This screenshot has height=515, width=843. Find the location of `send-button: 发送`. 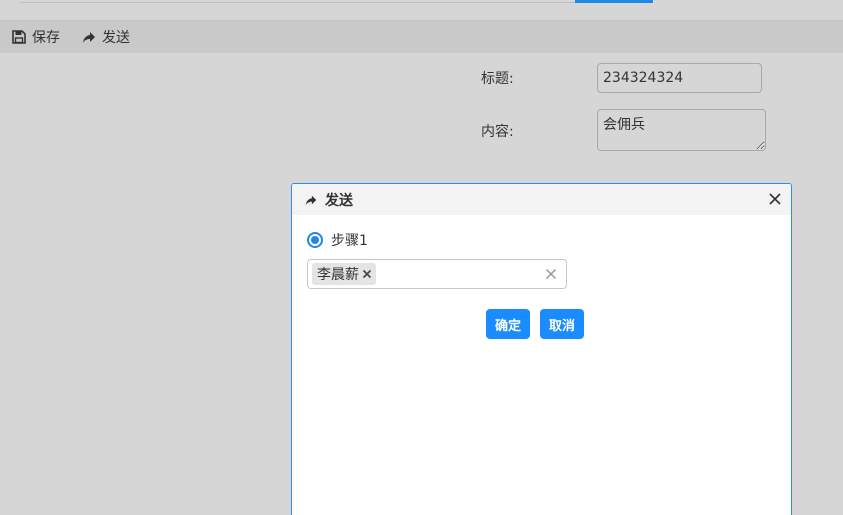

send-button: 发送 is located at coordinates (105, 37).